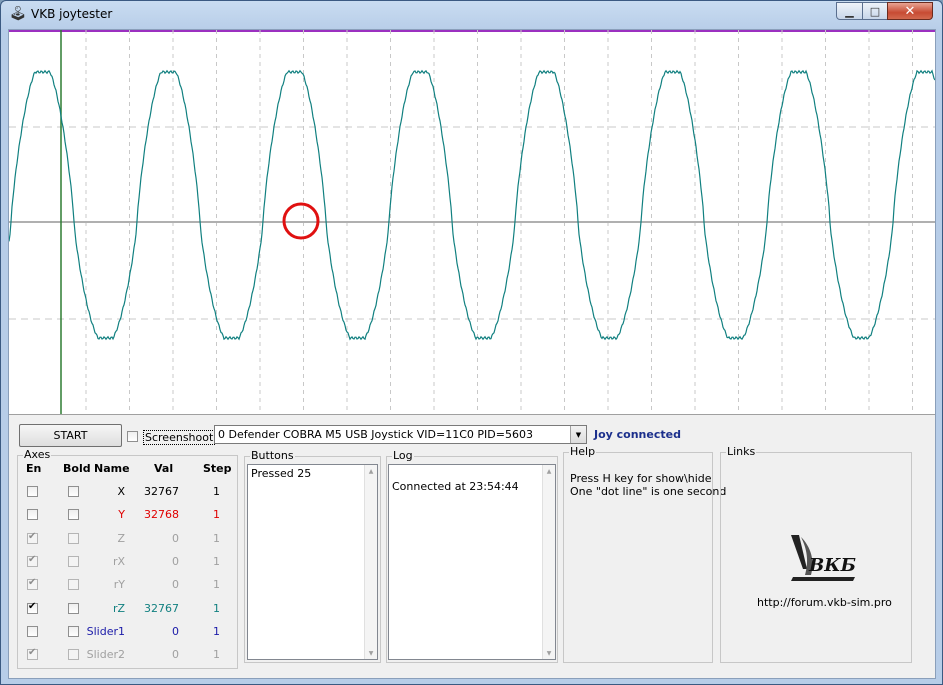 This screenshot has width=943, height=685. I want to click on log-group-title: Log, so click(403, 455).